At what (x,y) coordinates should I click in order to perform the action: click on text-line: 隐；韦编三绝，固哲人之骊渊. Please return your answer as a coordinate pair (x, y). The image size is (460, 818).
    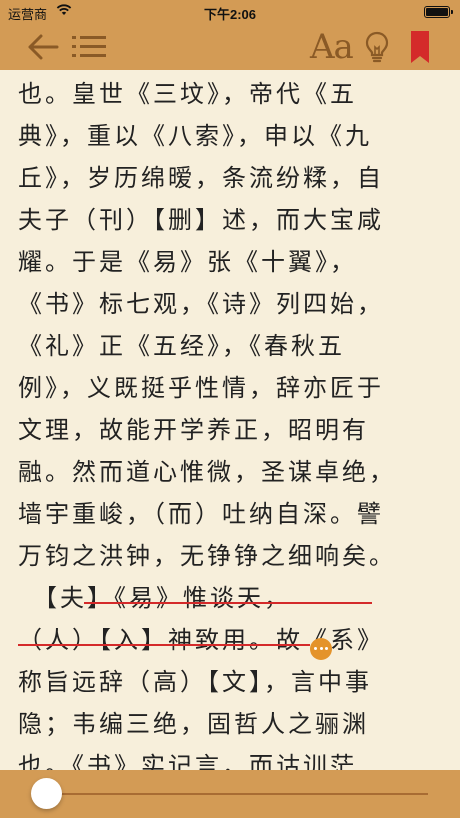
    Looking at the image, I should click on (193, 724).